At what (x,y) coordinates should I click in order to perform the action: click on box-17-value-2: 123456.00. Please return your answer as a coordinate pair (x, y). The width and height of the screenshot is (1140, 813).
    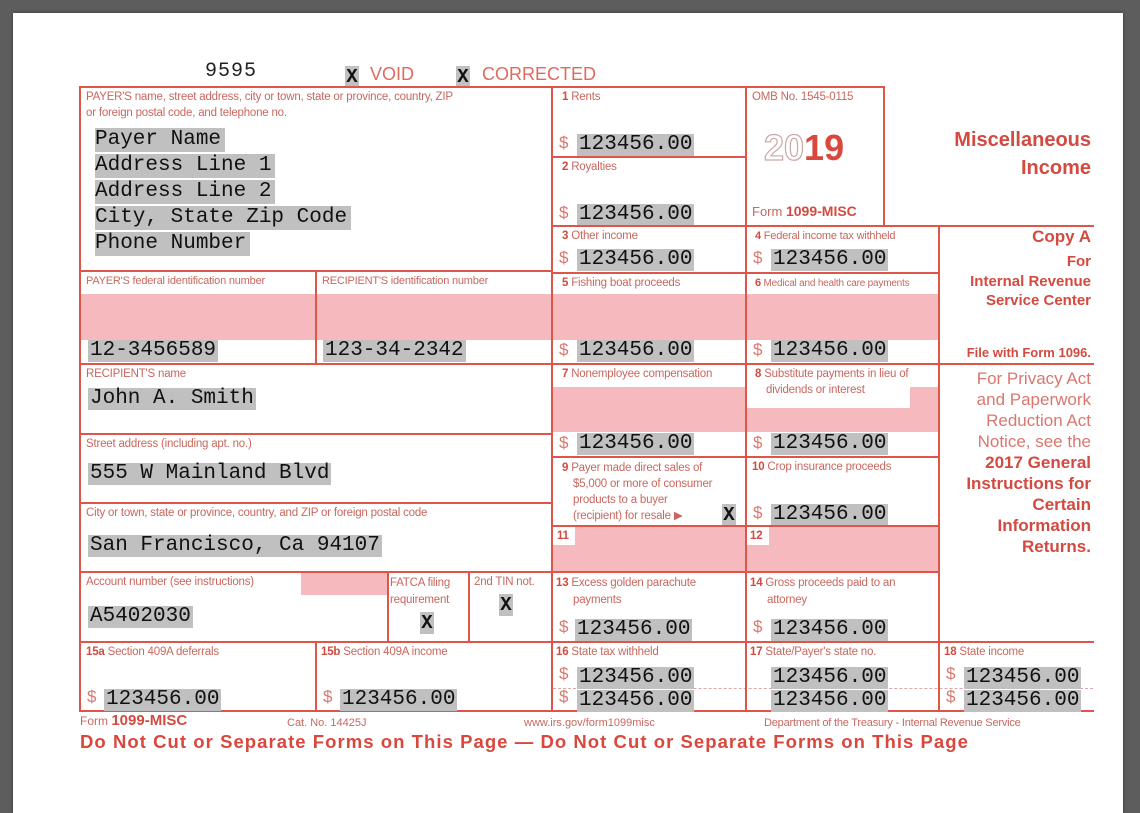
    Looking at the image, I should click on (830, 701).